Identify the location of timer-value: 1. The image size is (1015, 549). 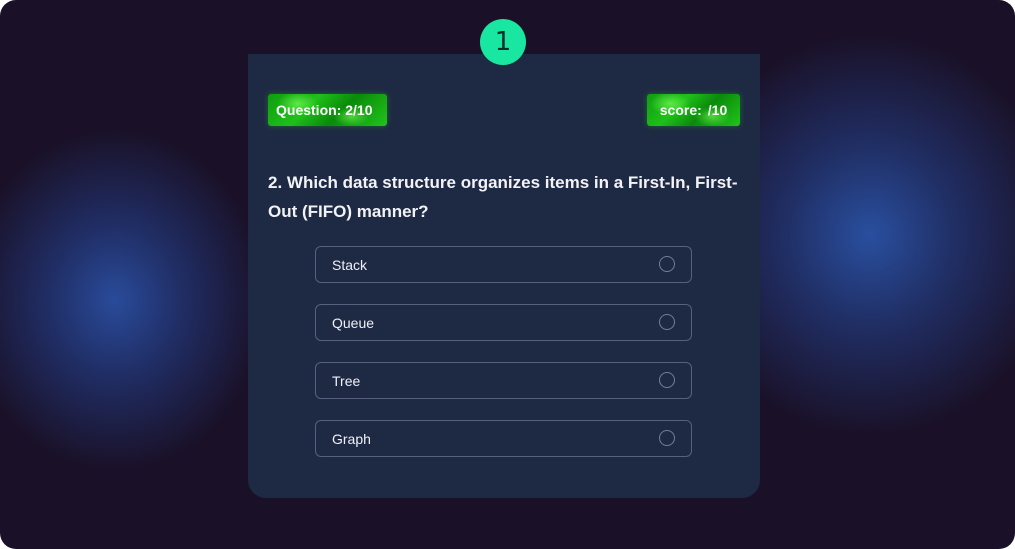
(503, 42).